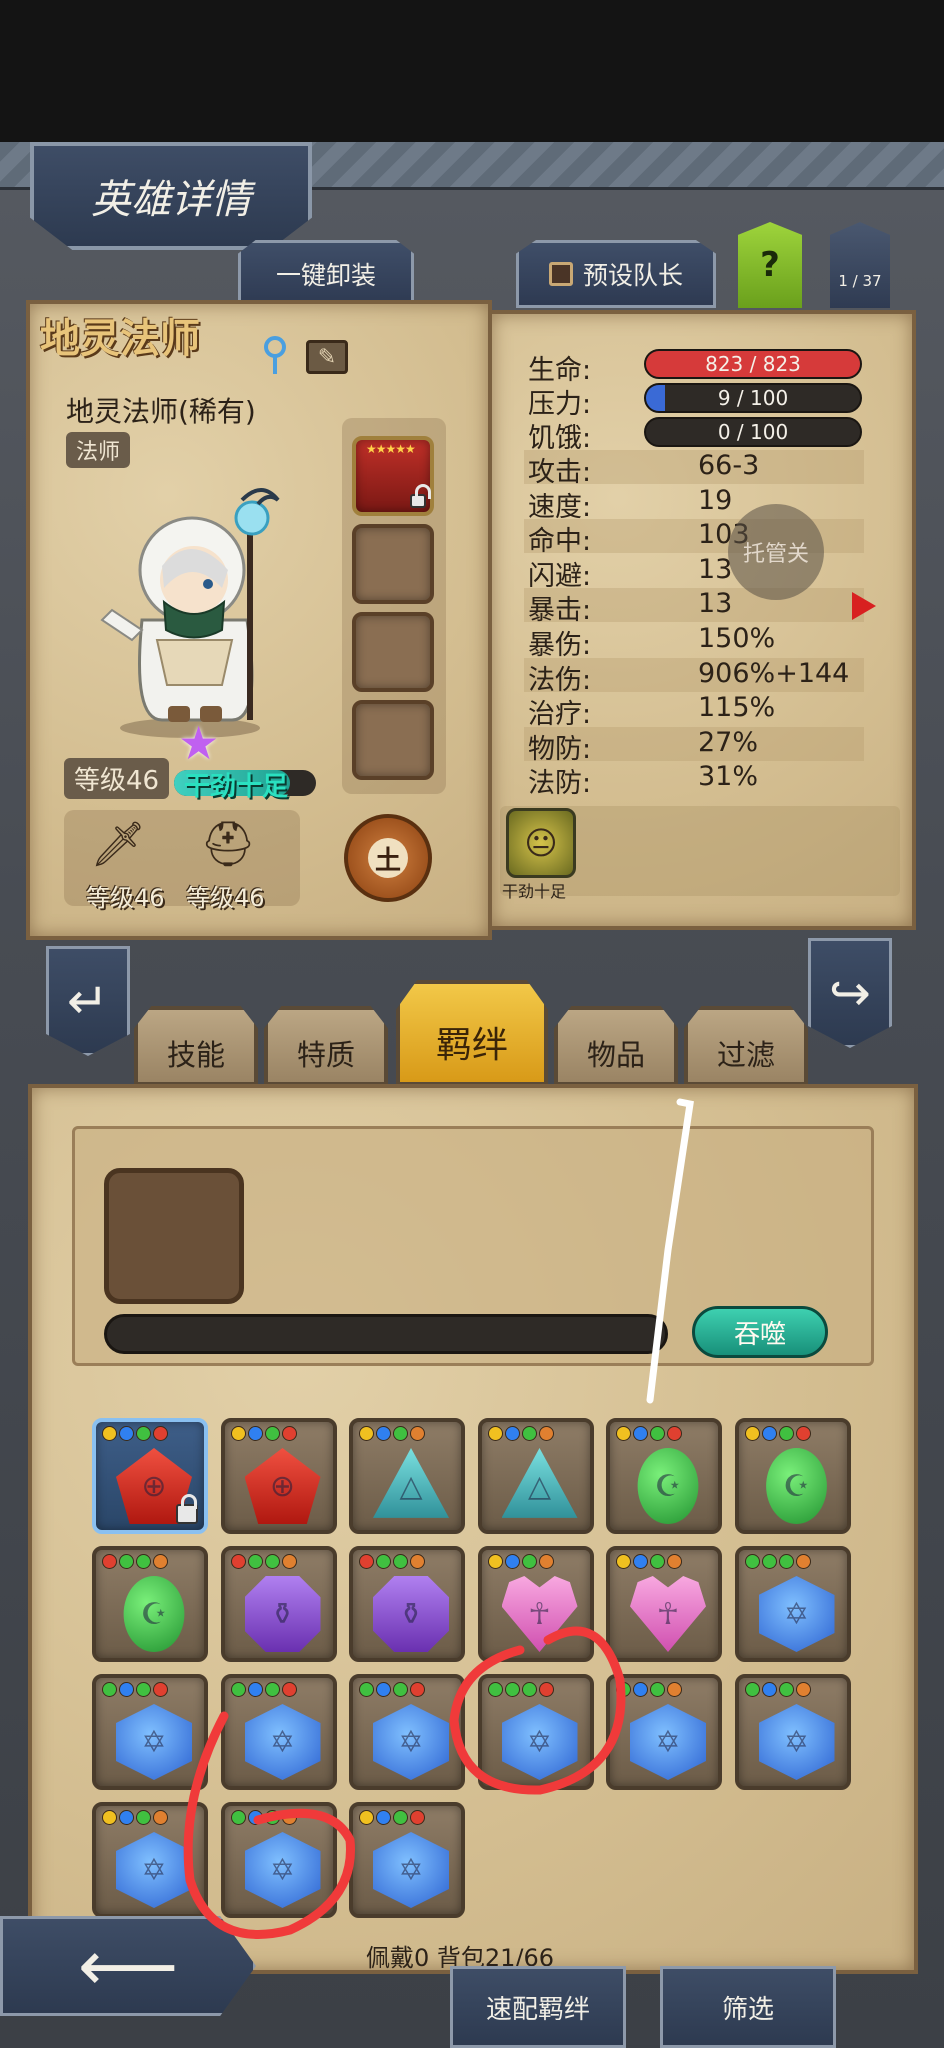 The height and width of the screenshot is (2048, 944). Describe the element at coordinates (538, 2007) in the screenshot. I see `quick-bond-button: 速配羁绊` at that location.